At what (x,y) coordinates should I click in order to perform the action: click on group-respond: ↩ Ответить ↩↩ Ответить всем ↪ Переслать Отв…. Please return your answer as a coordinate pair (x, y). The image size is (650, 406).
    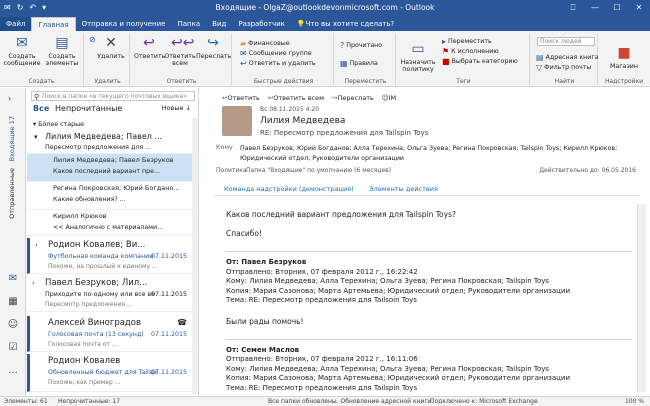
    Looking at the image, I should click on (182, 59).